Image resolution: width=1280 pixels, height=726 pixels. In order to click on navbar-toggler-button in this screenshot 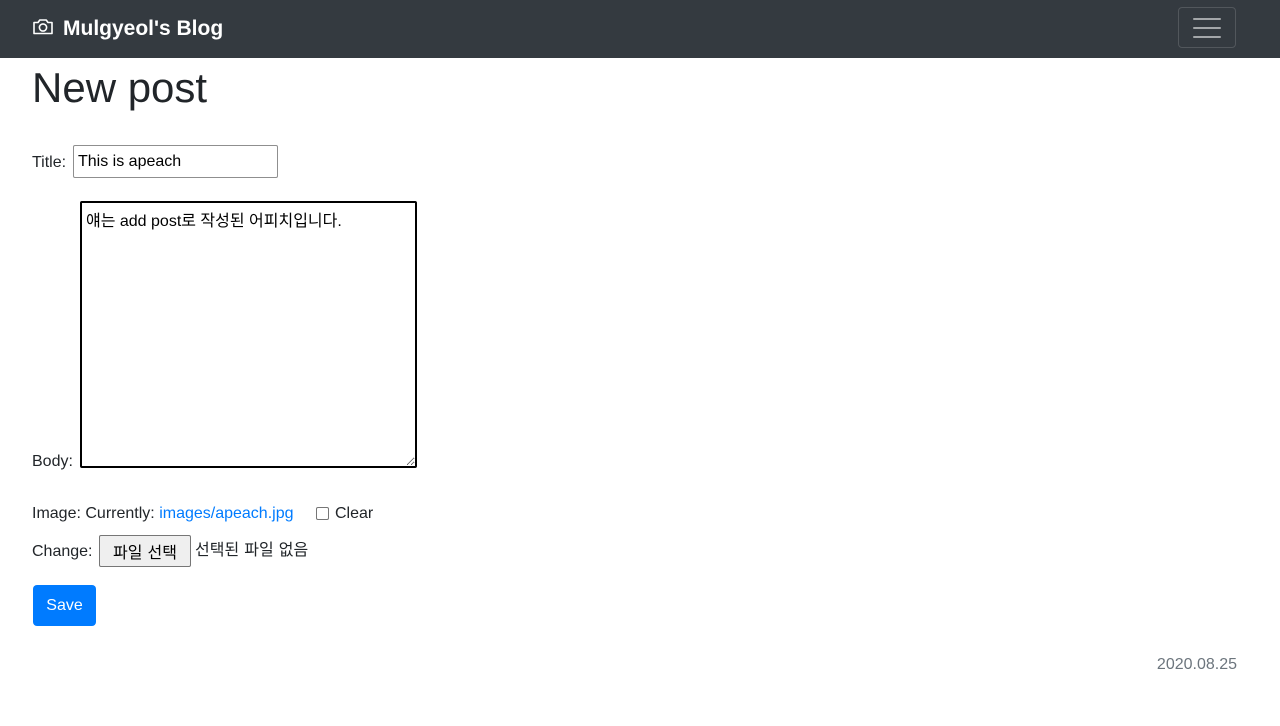, I will do `click(1207, 27)`.